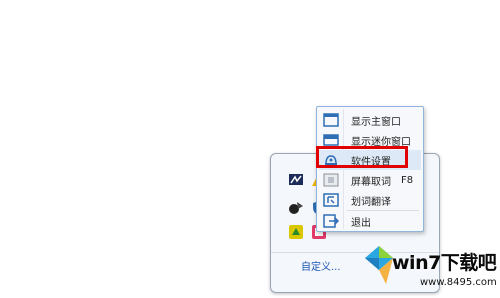  I want to click on menu-item-label: 划词翻译, so click(371, 202).